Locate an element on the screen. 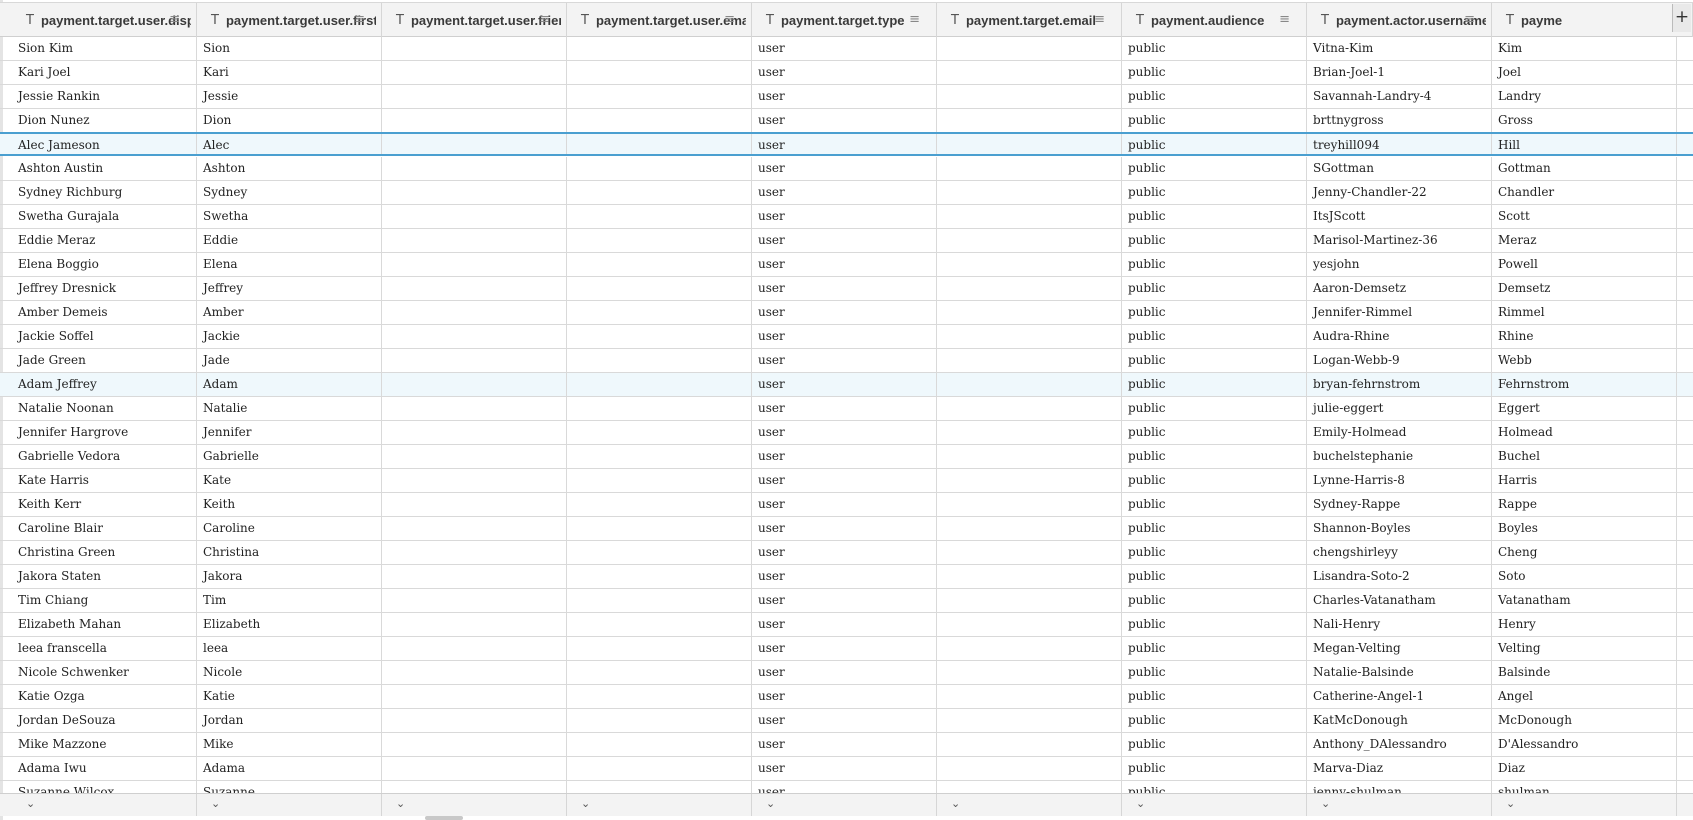 This screenshot has width=1693, height=820. table-row: Adama Iwu Adama user public Marva-Diaz Diaz is located at coordinates (846, 769).